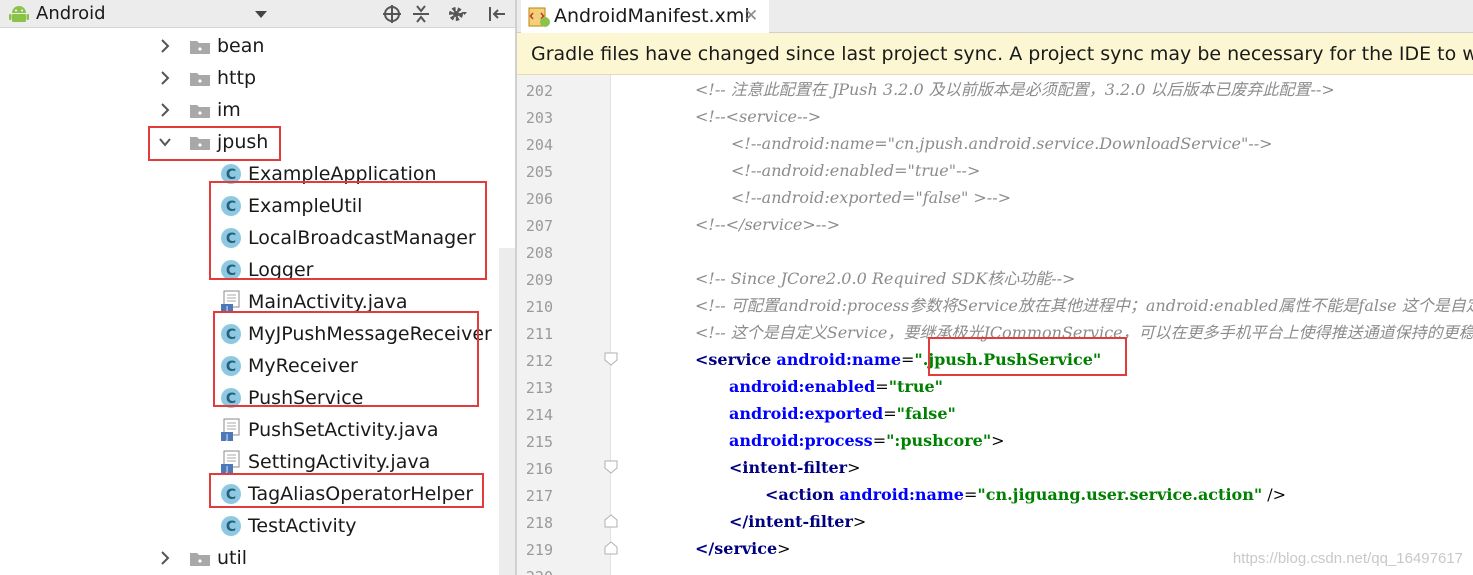 This screenshot has width=1473, height=575. I want to click on code-line-205: <!--android:enabled="true"-->, so click(856, 170).